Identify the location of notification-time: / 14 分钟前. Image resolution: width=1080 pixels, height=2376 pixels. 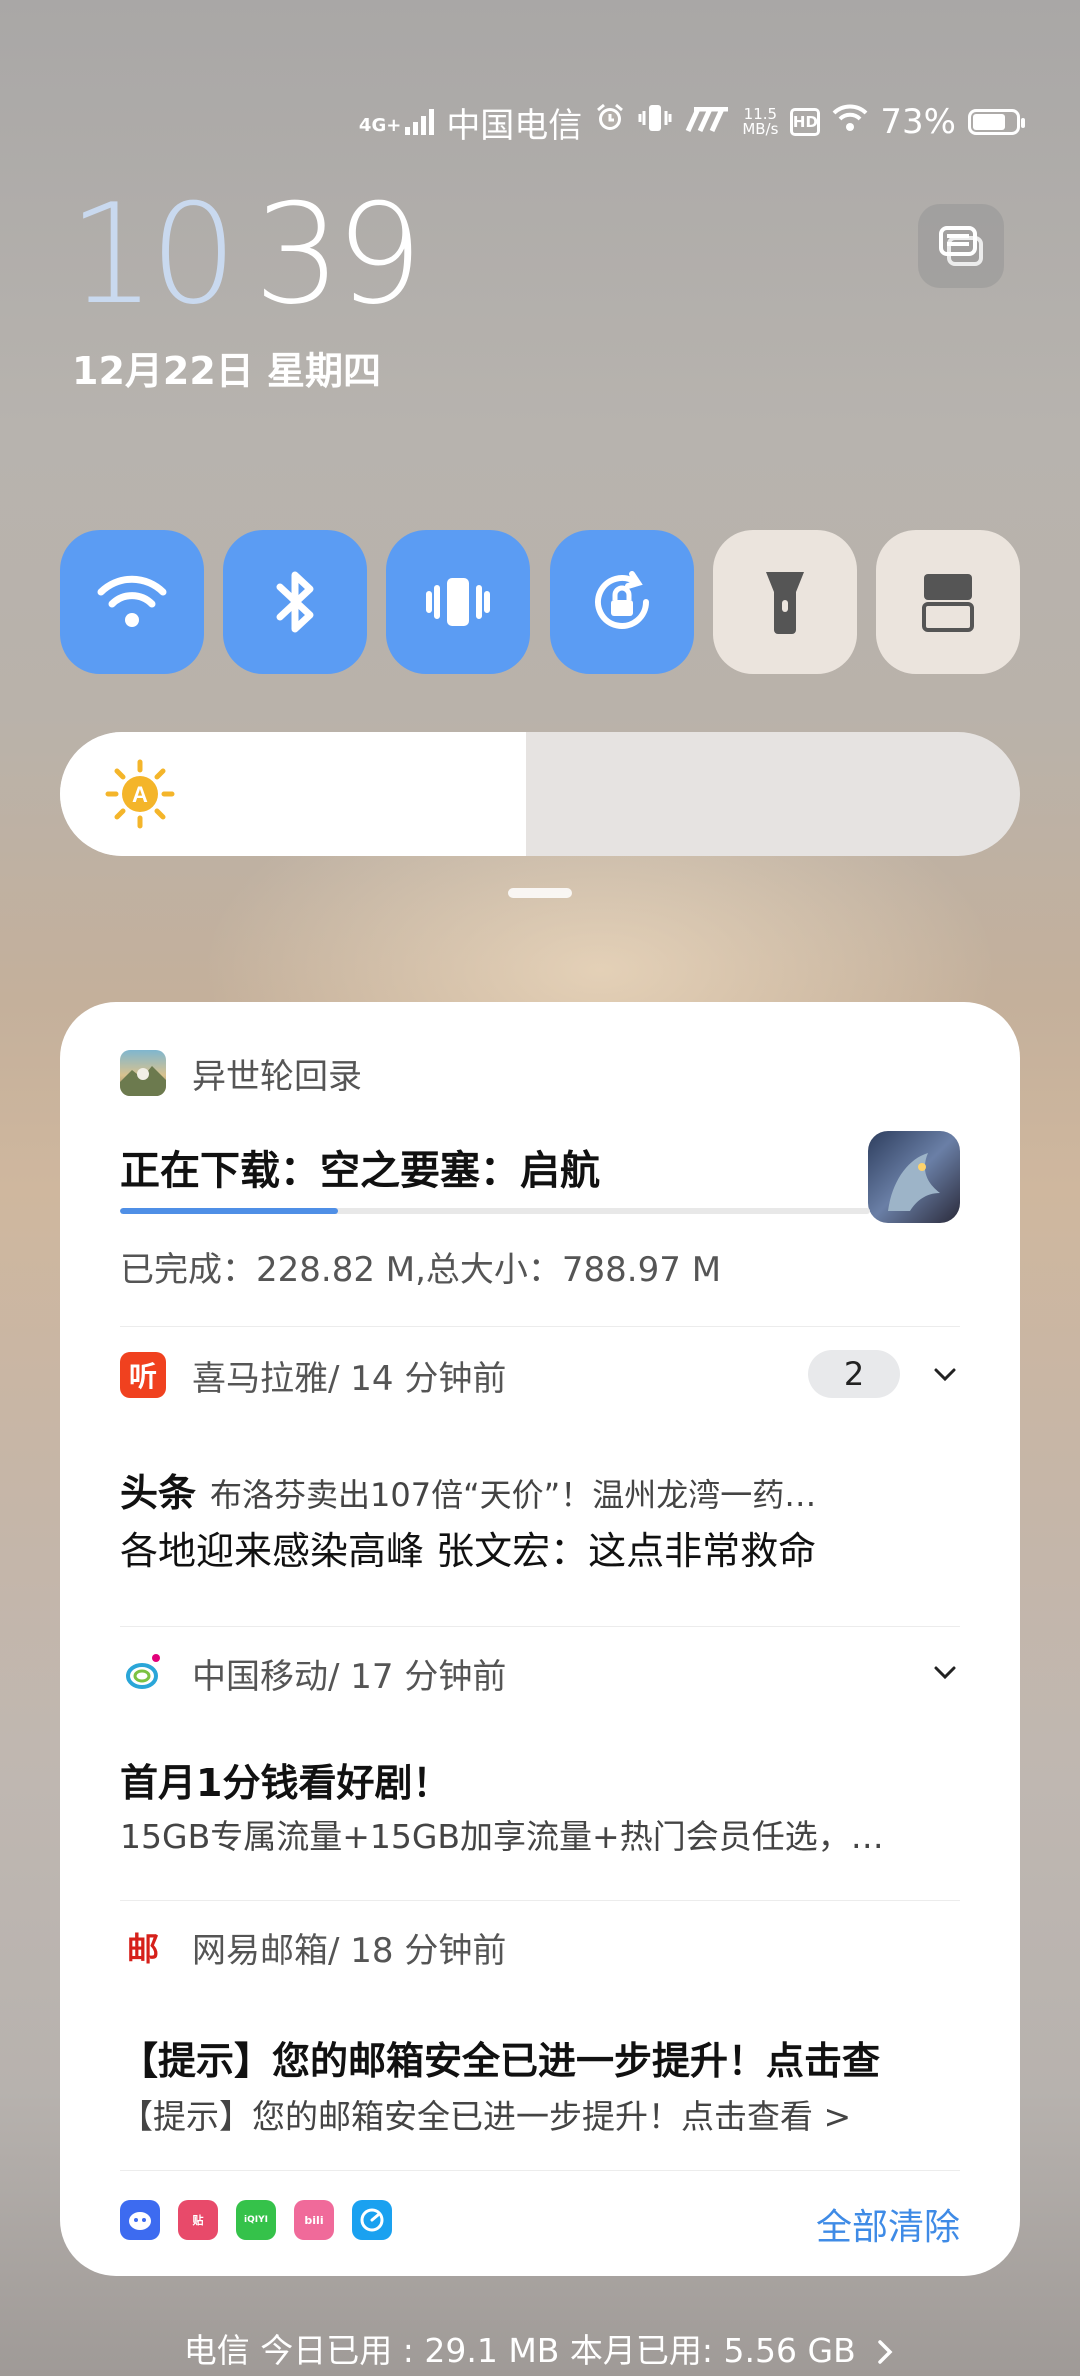
(417, 1378).